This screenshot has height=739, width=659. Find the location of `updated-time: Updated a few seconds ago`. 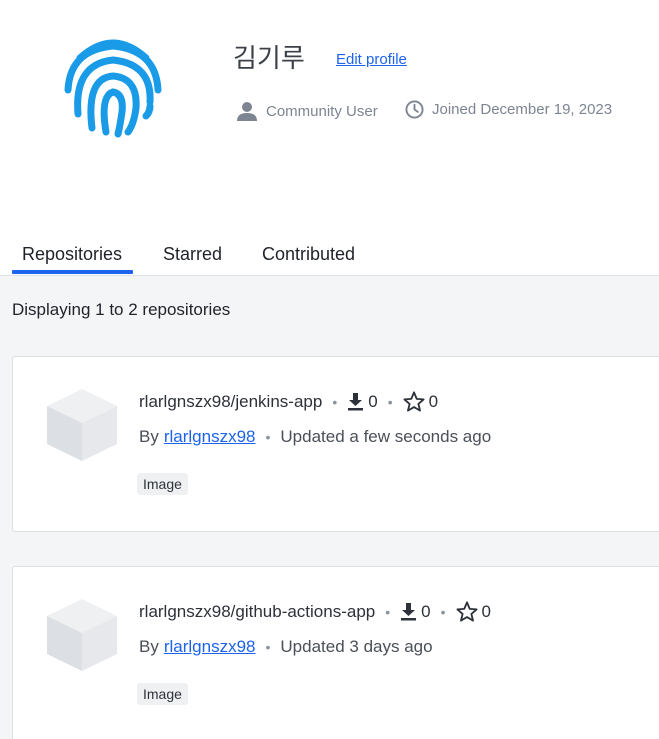

updated-time: Updated a few seconds ago is located at coordinates (386, 436).